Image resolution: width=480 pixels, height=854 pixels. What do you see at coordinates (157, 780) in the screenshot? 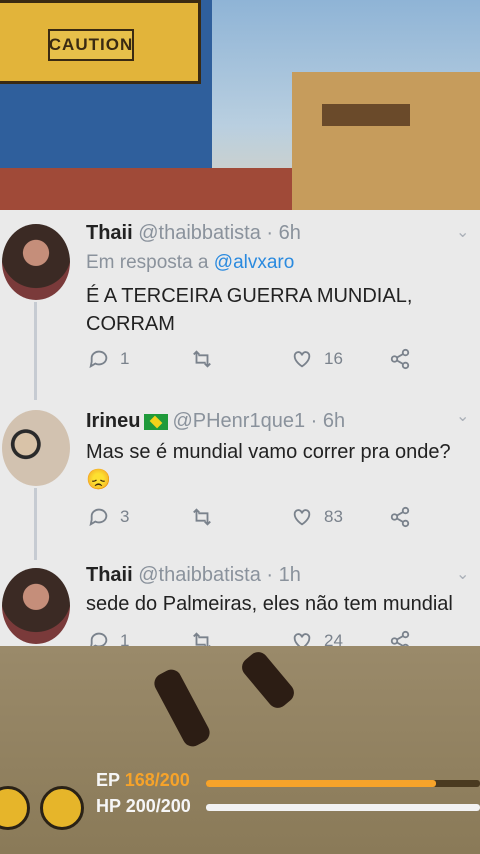
I see `ep-value: 168/200` at bounding box center [157, 780].